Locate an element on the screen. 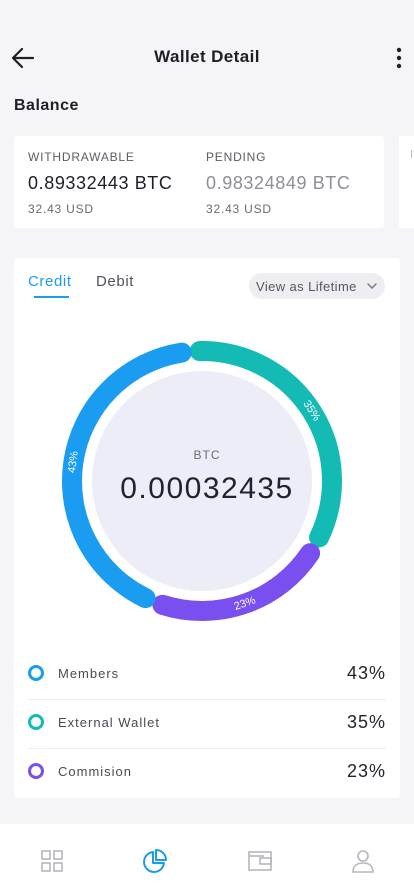 The height and width of the screenshot is (896, 414). legend-name: Members is located at coordinates (89, 673).